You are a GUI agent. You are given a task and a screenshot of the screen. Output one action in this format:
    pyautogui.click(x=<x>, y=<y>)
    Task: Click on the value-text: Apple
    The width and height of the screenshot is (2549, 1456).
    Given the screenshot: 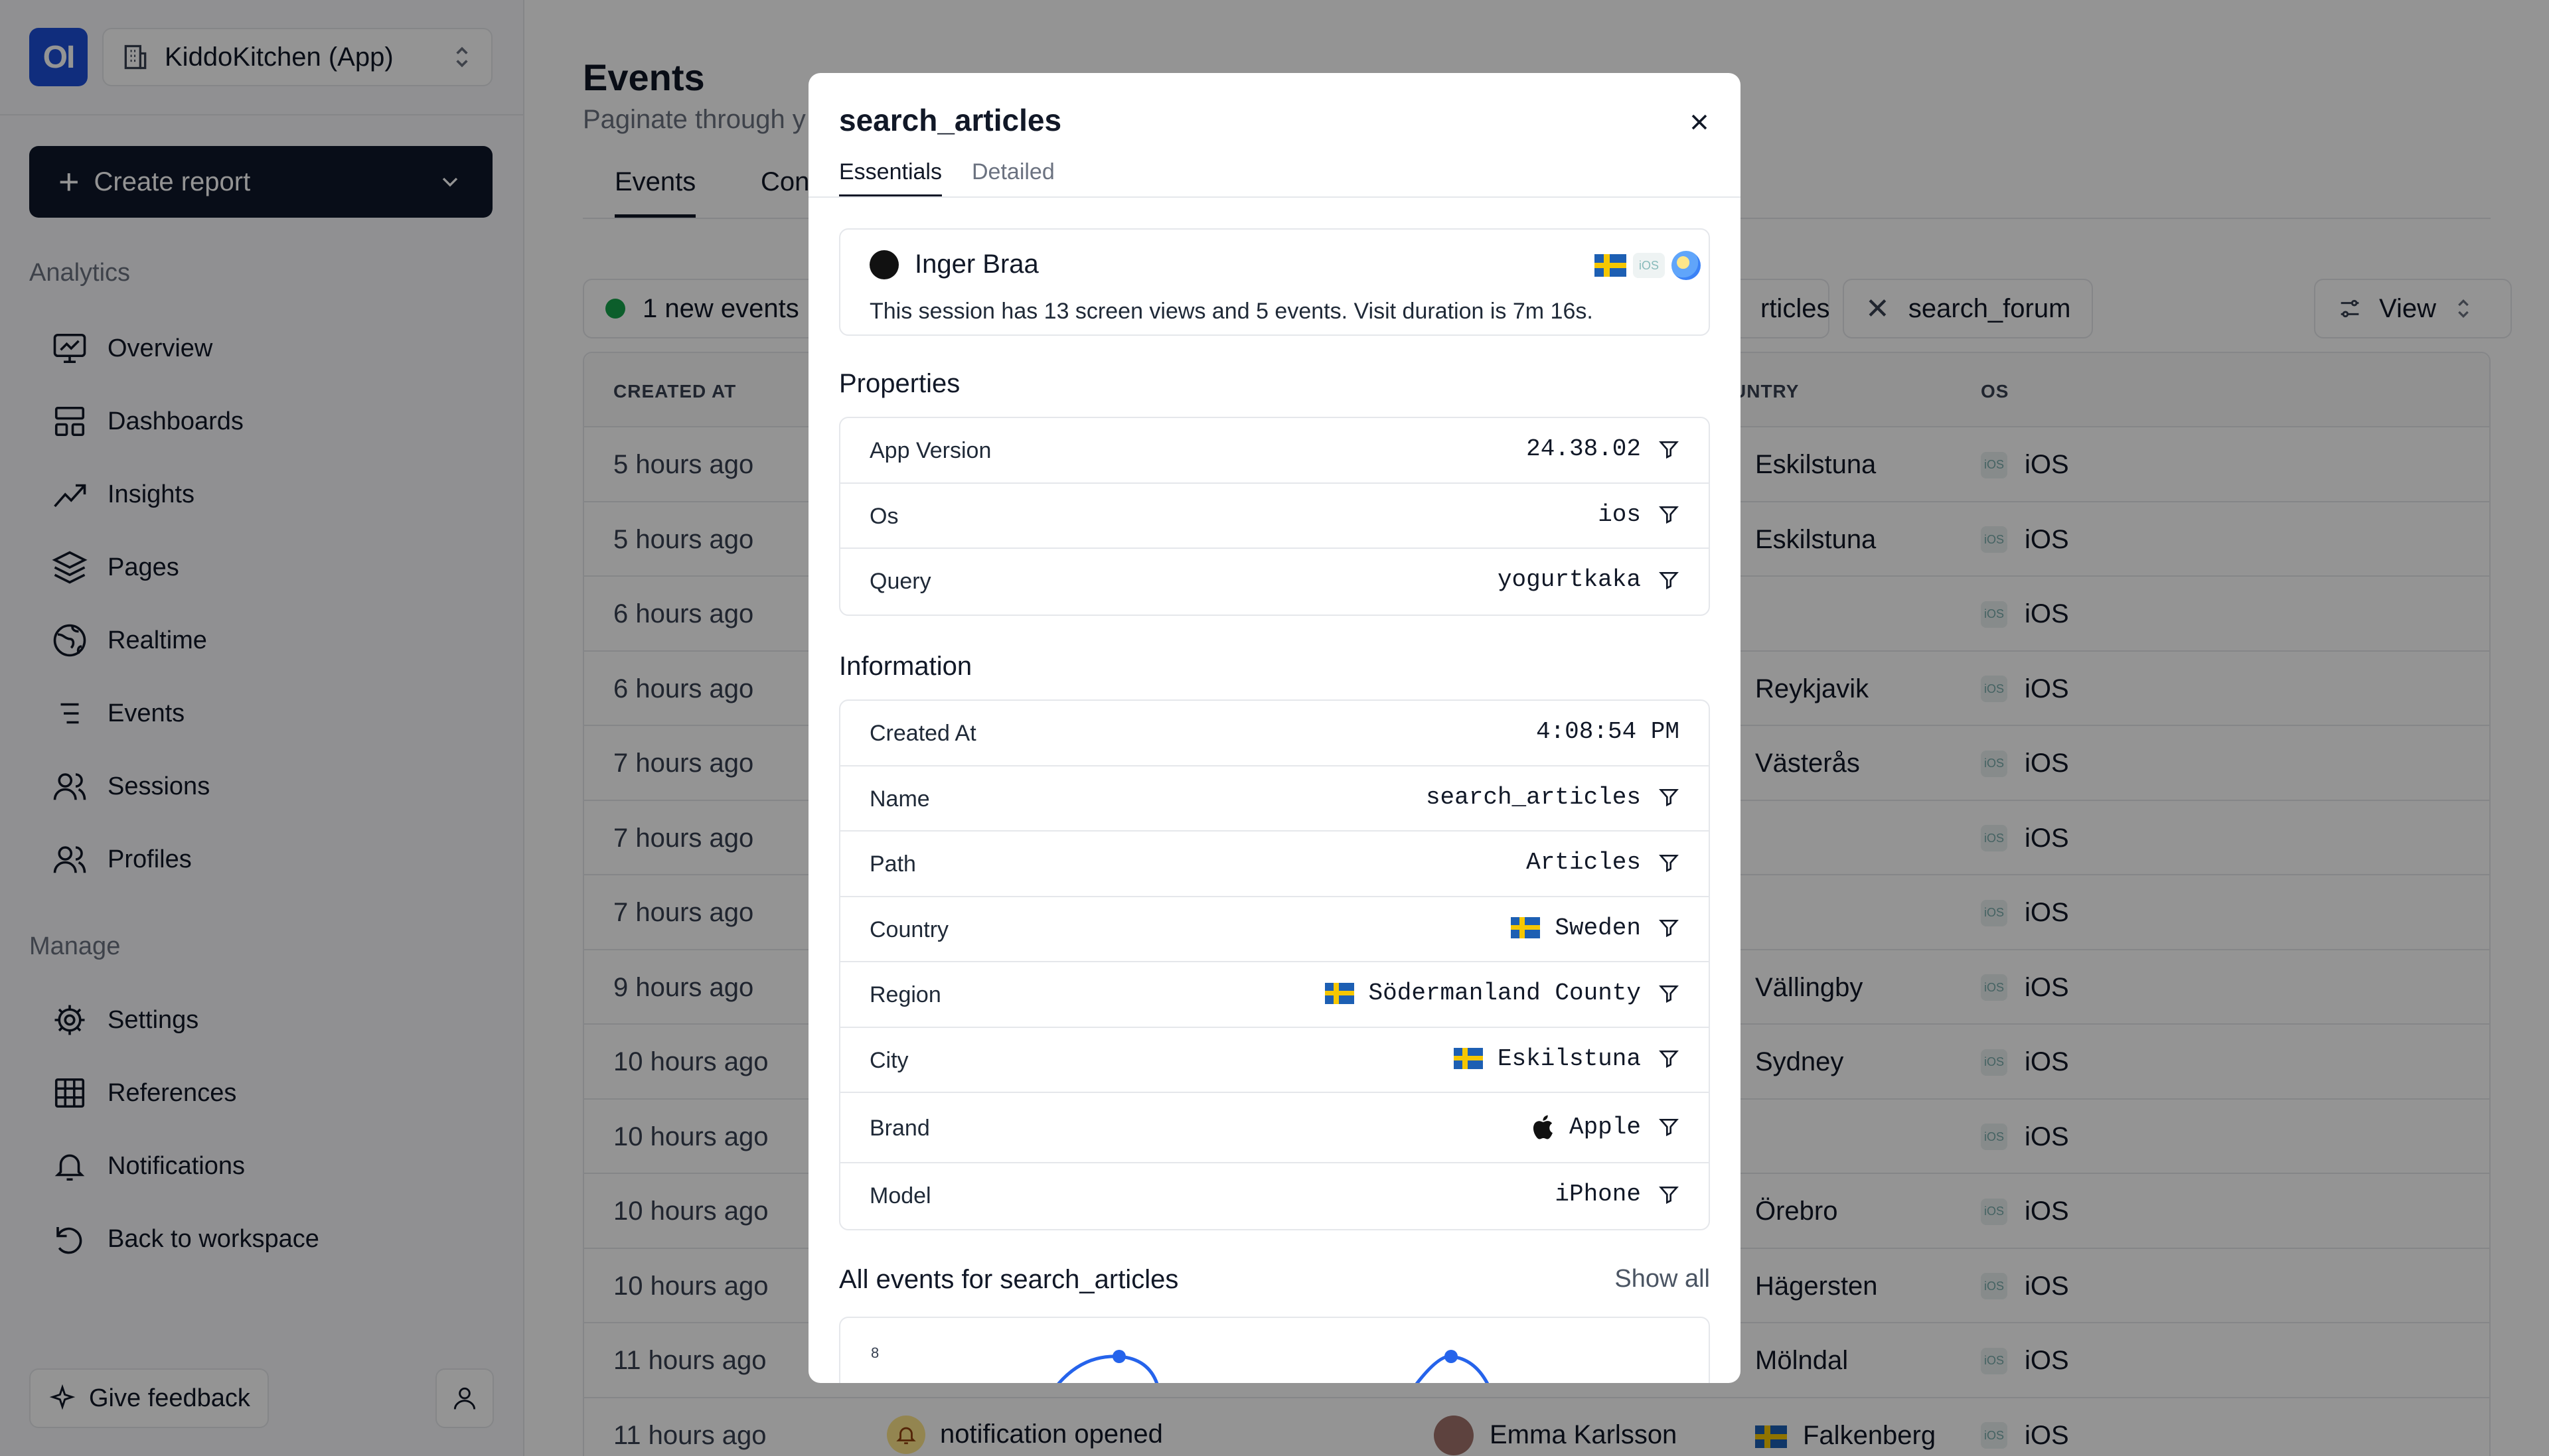 What is the action you would take?
    pyautogui.click(x=1605, y=1127)
    